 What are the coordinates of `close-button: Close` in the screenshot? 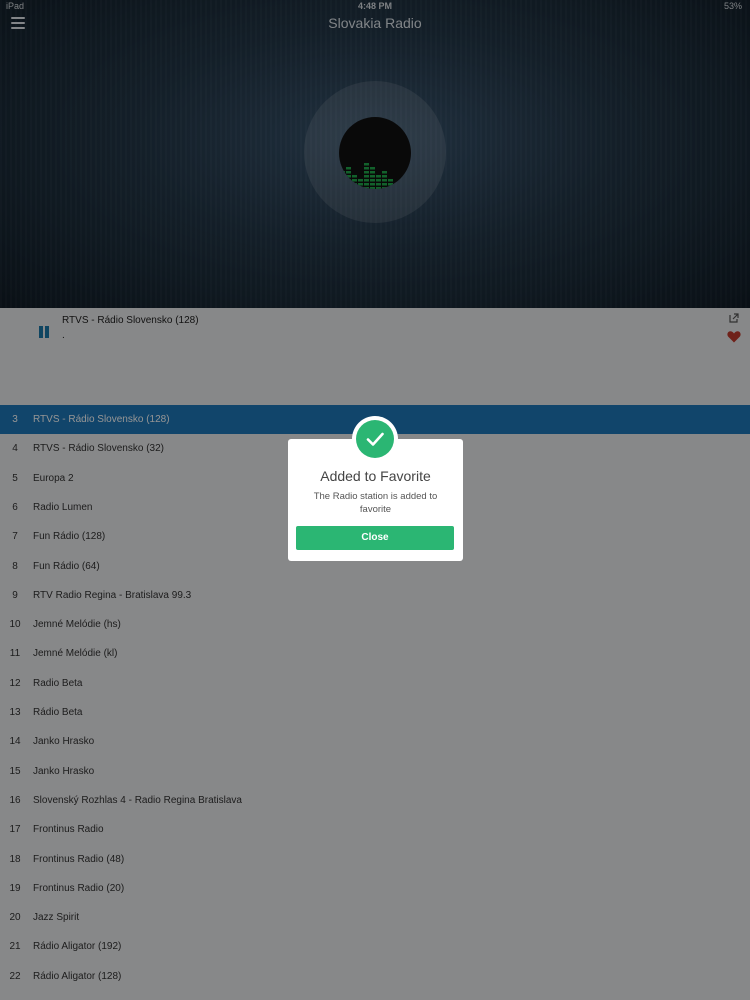 It's located at (375, 538).